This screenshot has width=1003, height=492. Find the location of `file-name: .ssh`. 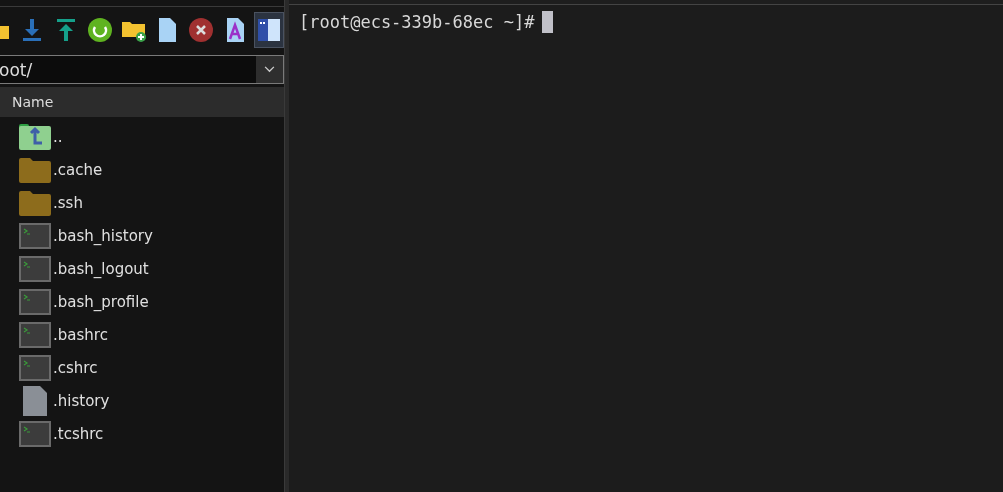

file-name: .ssh is located at coordinates (68, 202).